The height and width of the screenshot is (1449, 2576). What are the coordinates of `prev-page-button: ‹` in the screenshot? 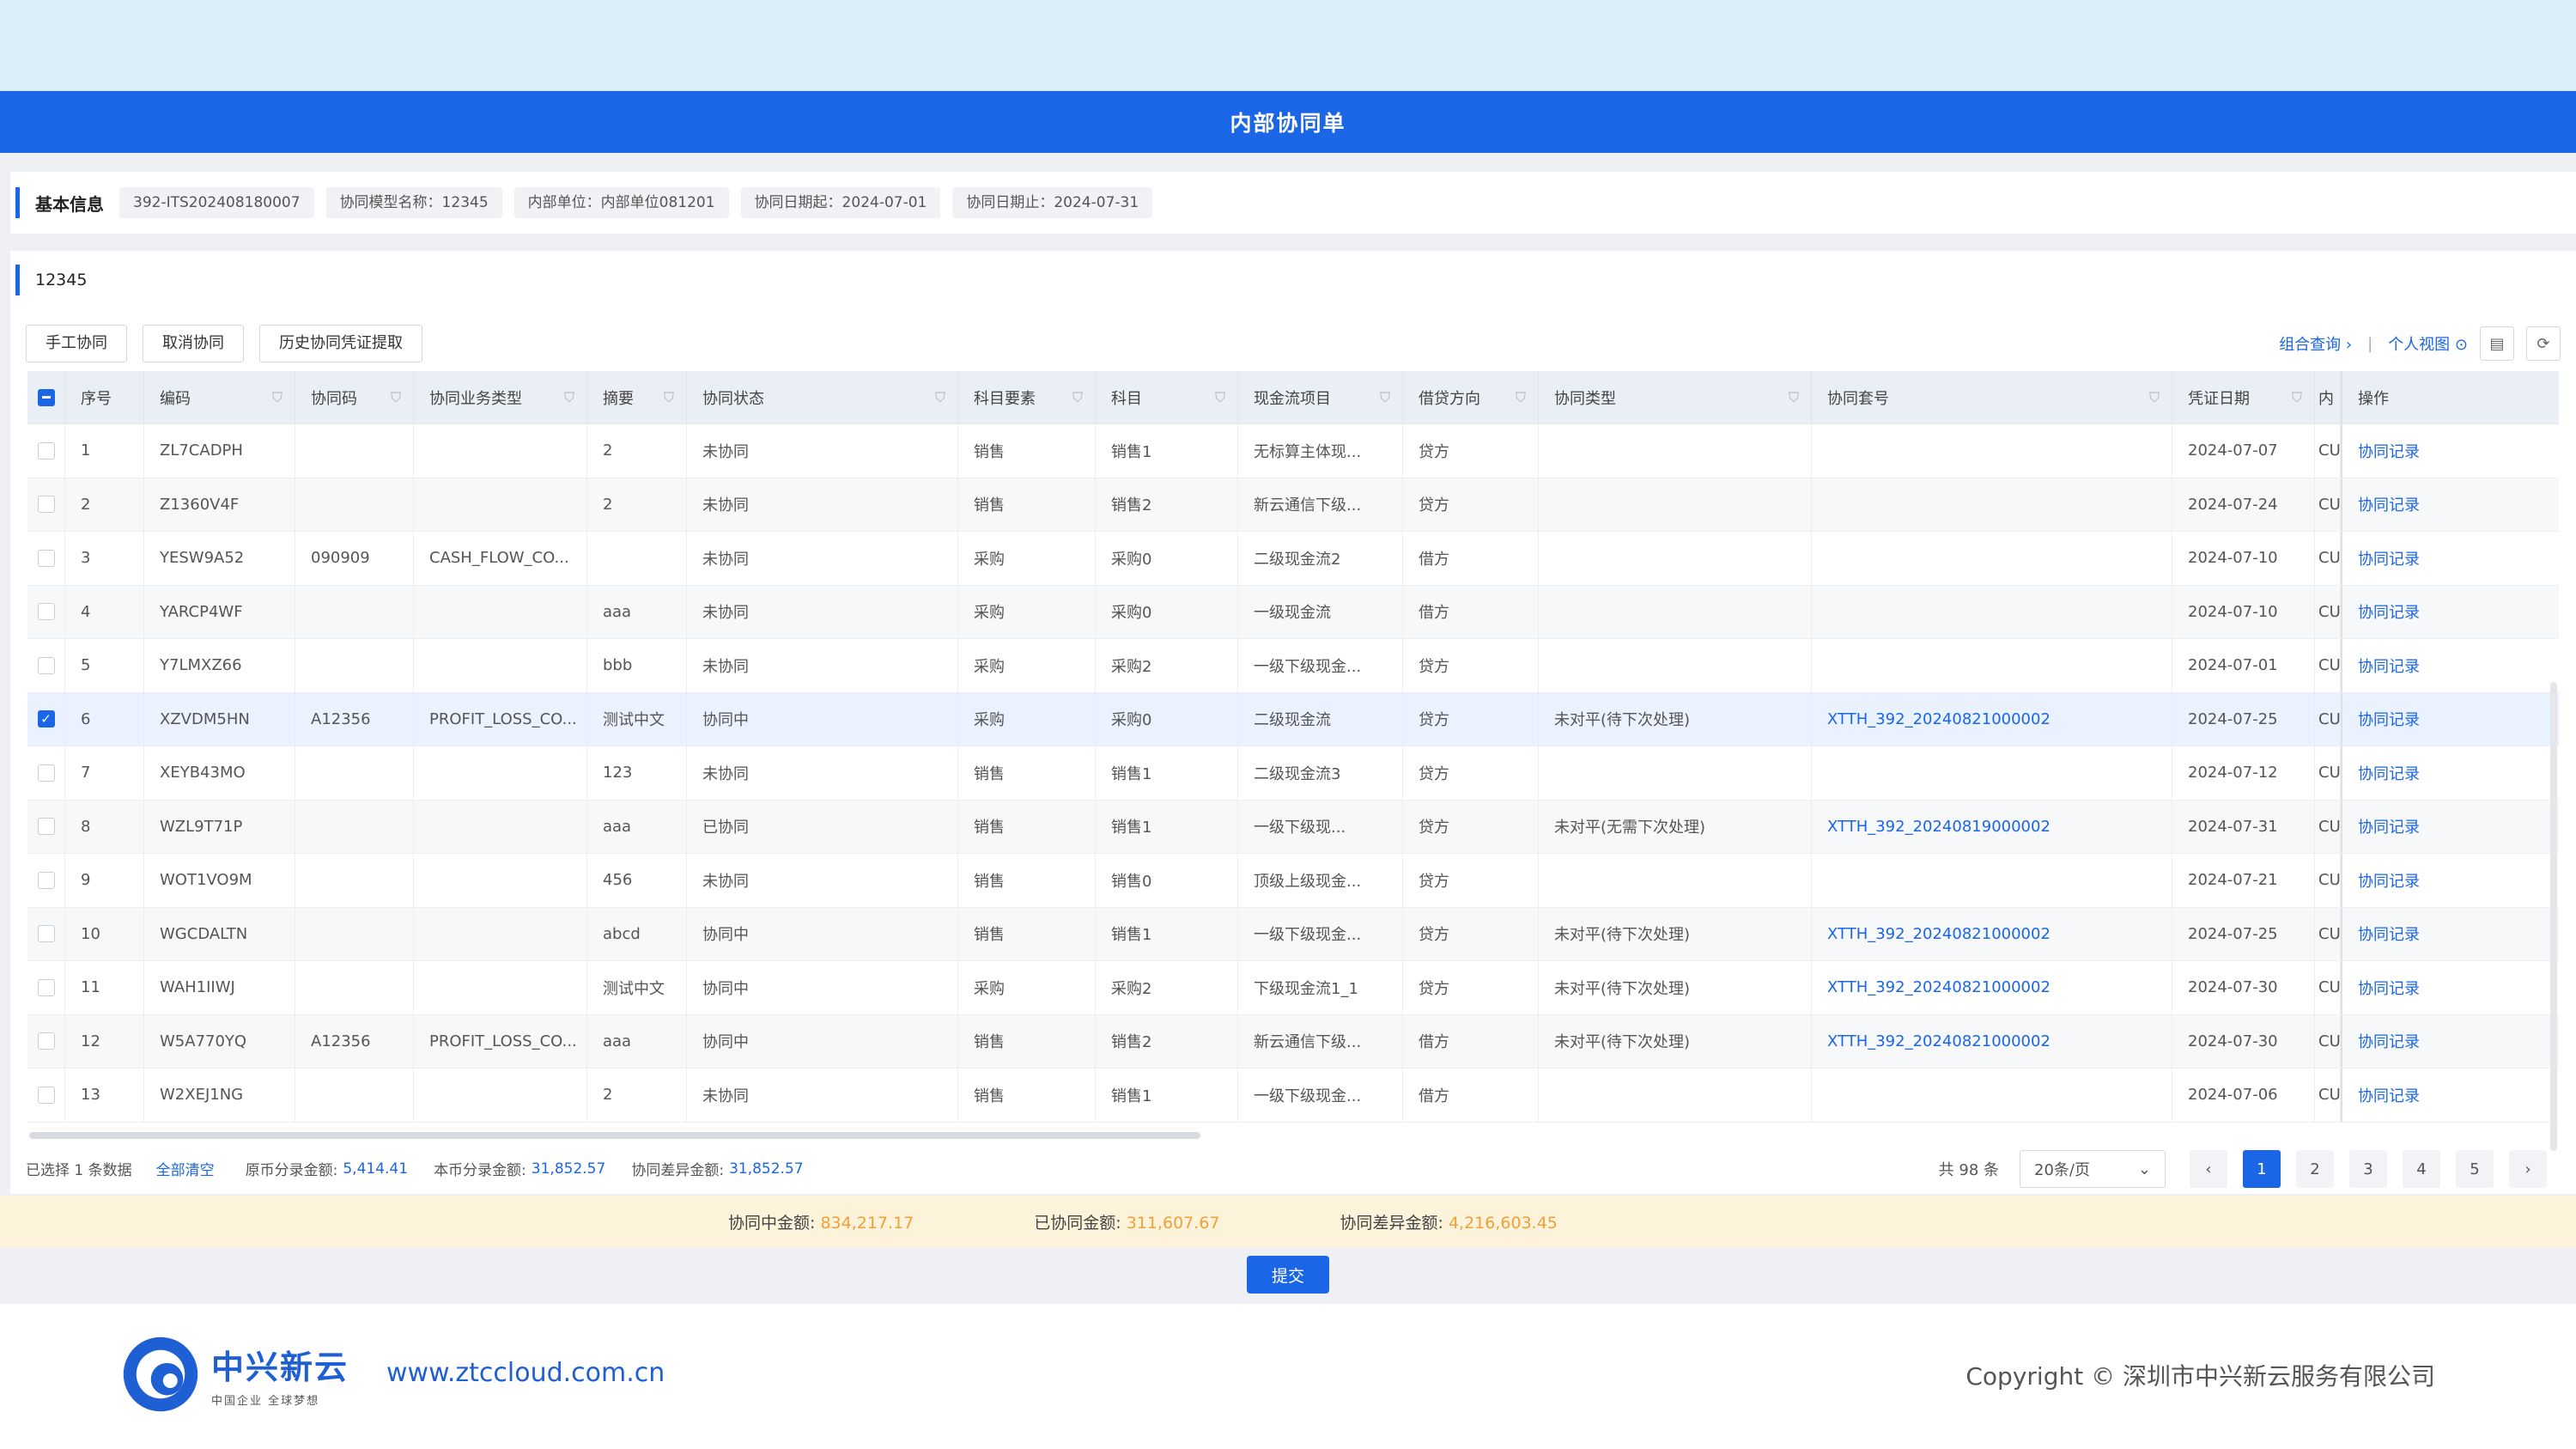 It's located at (2208, 1169).